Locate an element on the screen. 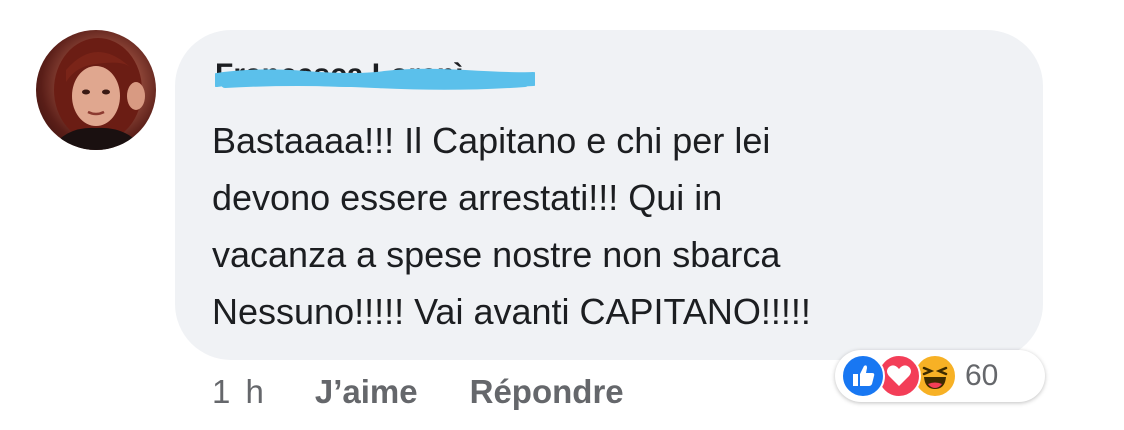 The width and height of the screenshot is (1124, 430). reaction-count: 60 is located at coordinates (982, 375).